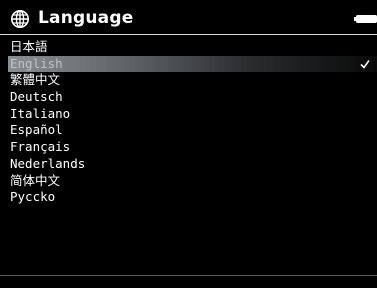 This screenshot has width=377, height=288. What do you see at coordinates (365, 19) in the screenshot?
I see `battery-icon` at bounding box center [365, 19].